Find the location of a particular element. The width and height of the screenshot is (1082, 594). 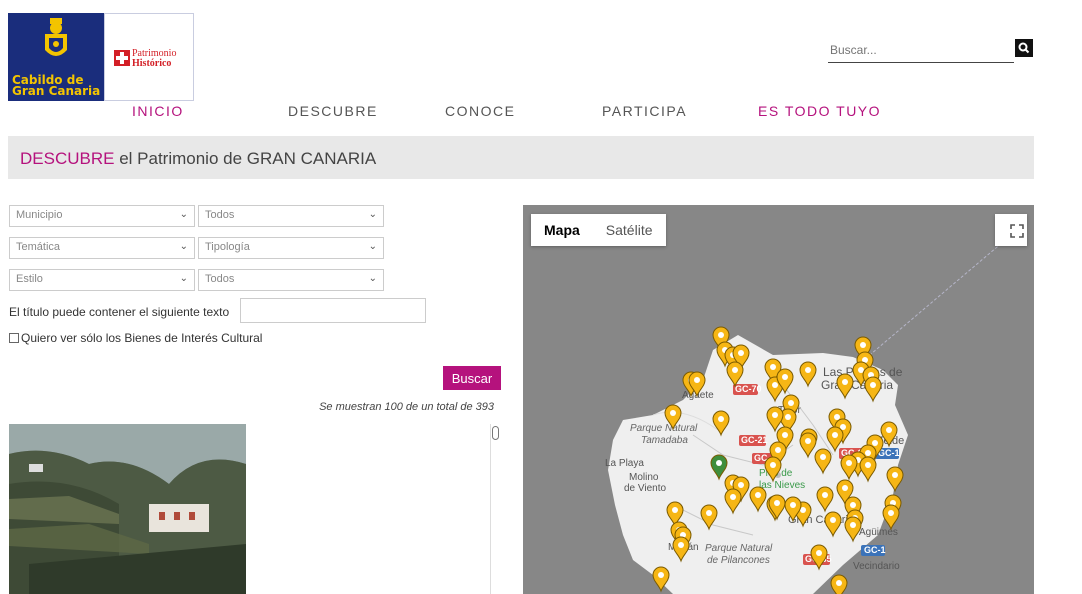

result-thumbnail is located at coordinates (127, 509).